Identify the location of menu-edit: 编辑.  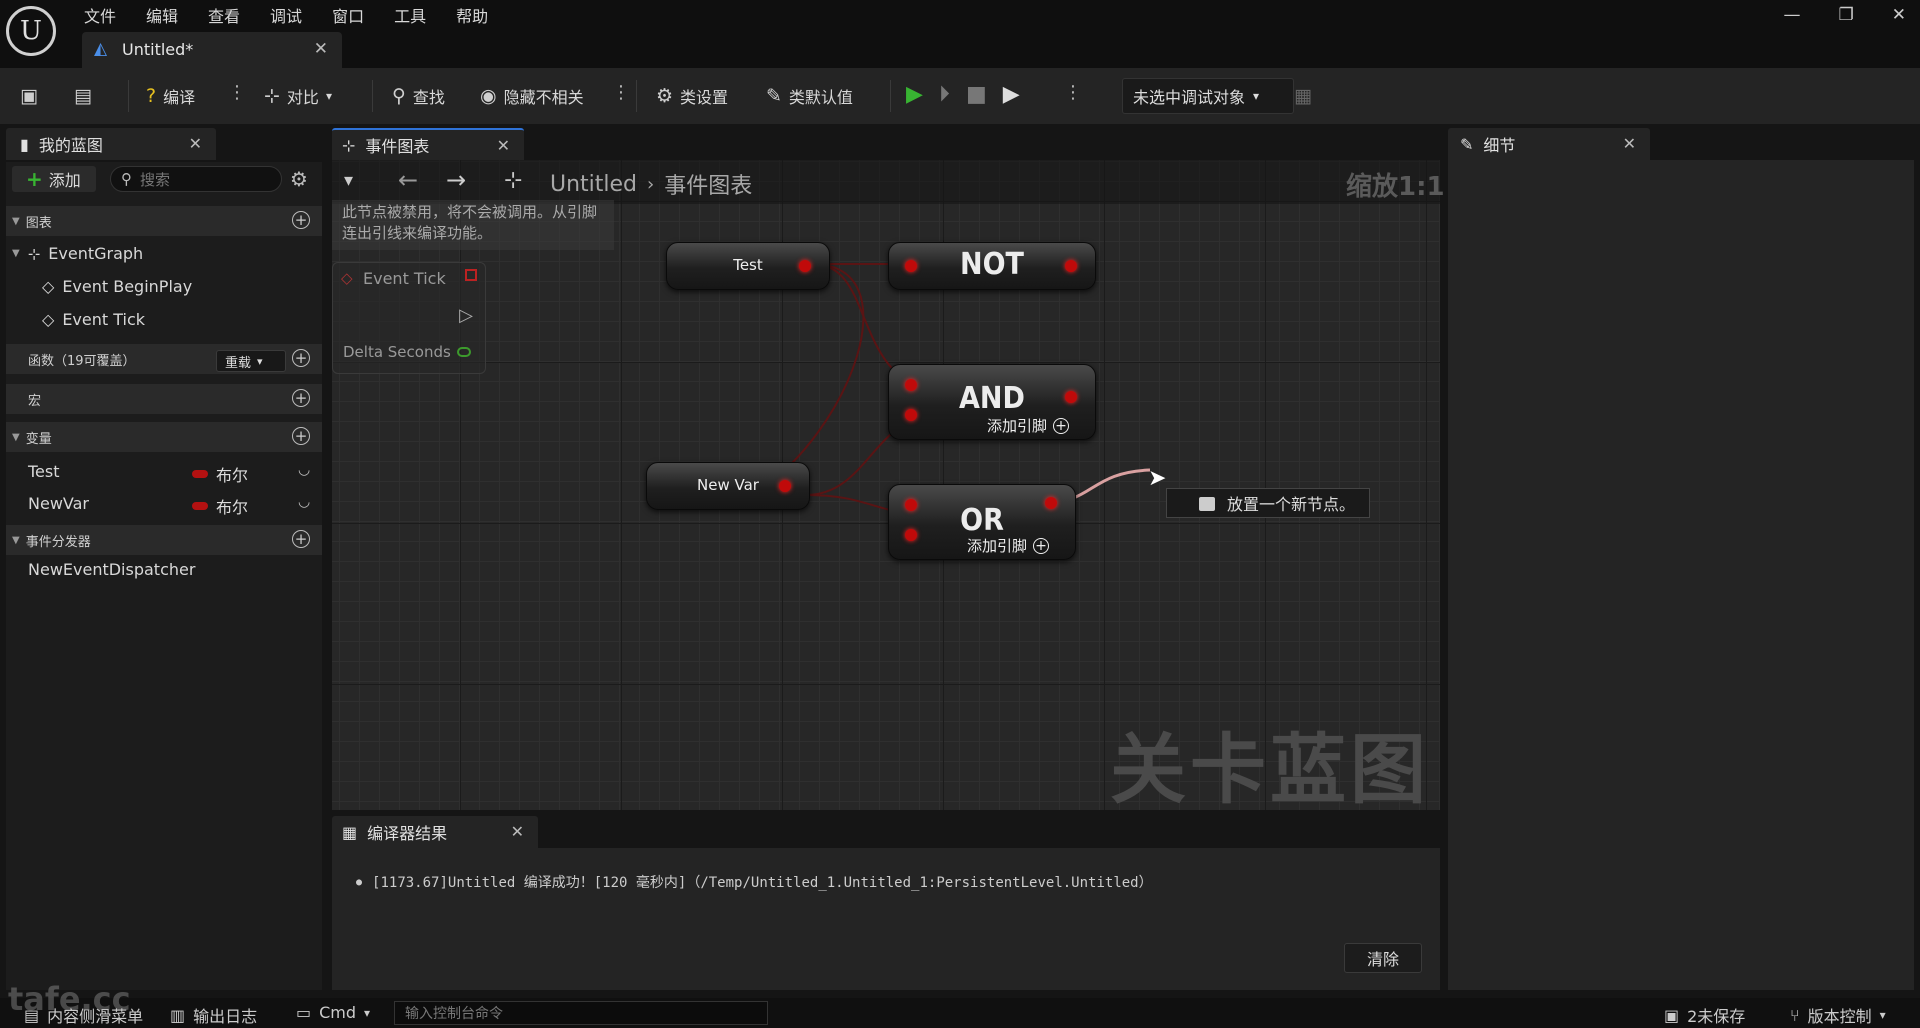
(162, 15).